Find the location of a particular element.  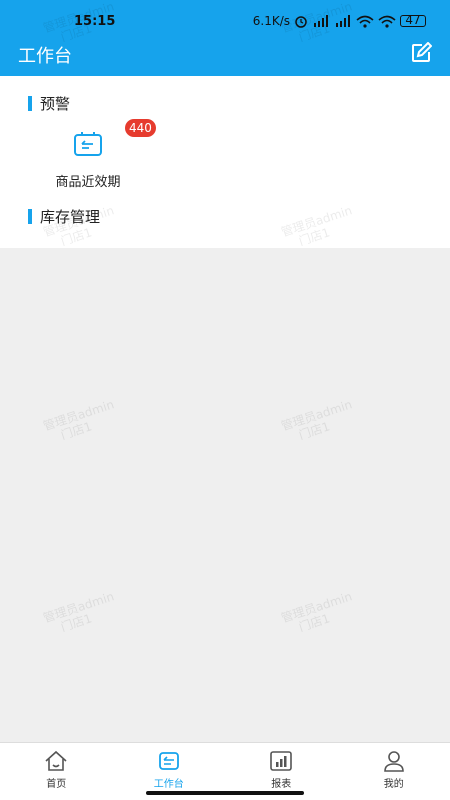

tab-report-label: 报表 is located at coordinates (281, 784).